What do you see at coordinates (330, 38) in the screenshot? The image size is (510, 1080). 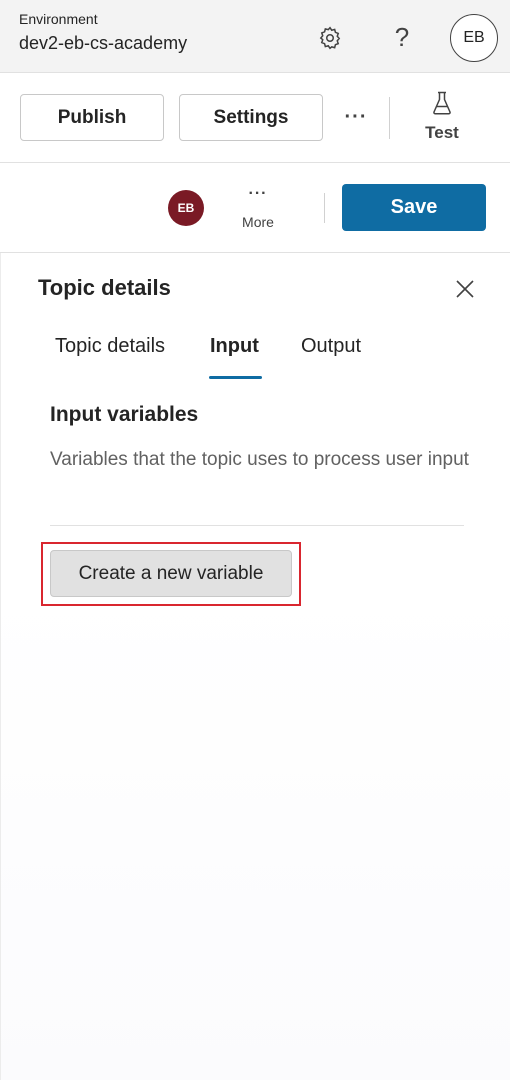 I see `gear-icon` at bounding box center [330, 38].